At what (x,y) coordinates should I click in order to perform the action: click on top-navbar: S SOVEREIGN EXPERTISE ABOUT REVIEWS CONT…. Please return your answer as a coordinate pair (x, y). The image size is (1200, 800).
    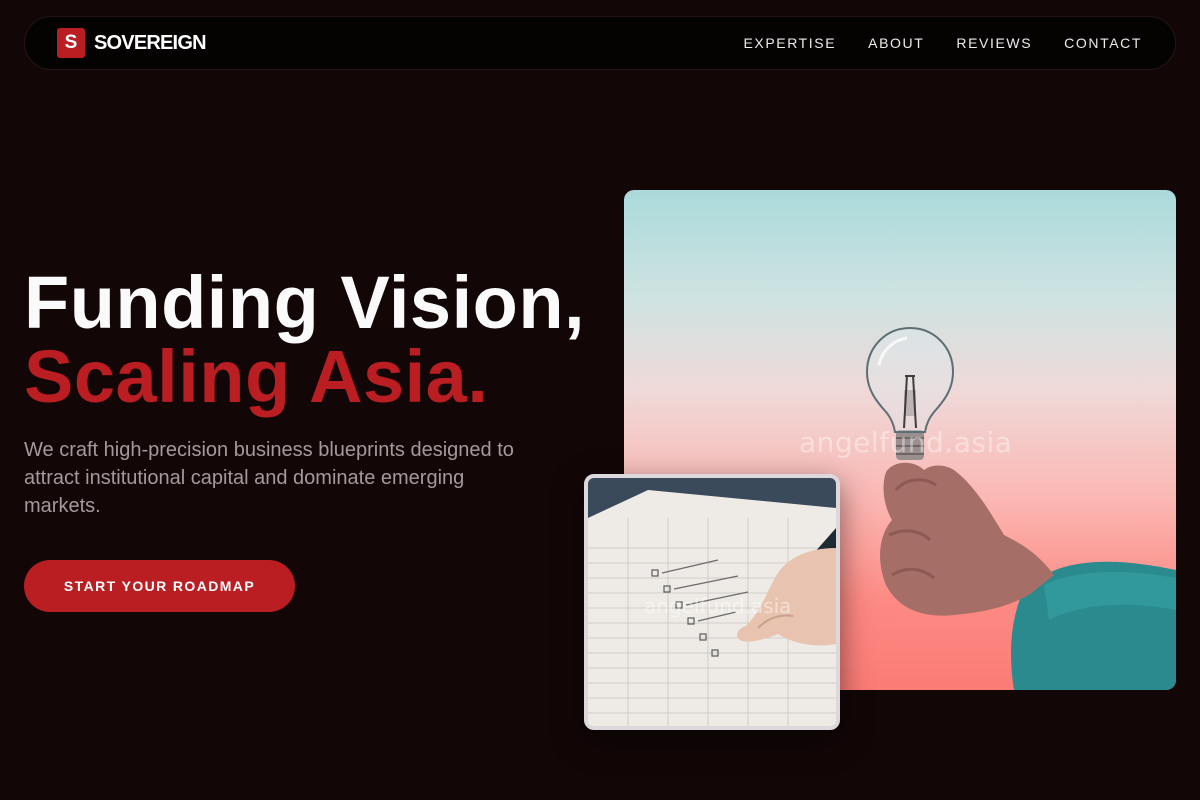
    Looking at the image, I should click on (600, 43).